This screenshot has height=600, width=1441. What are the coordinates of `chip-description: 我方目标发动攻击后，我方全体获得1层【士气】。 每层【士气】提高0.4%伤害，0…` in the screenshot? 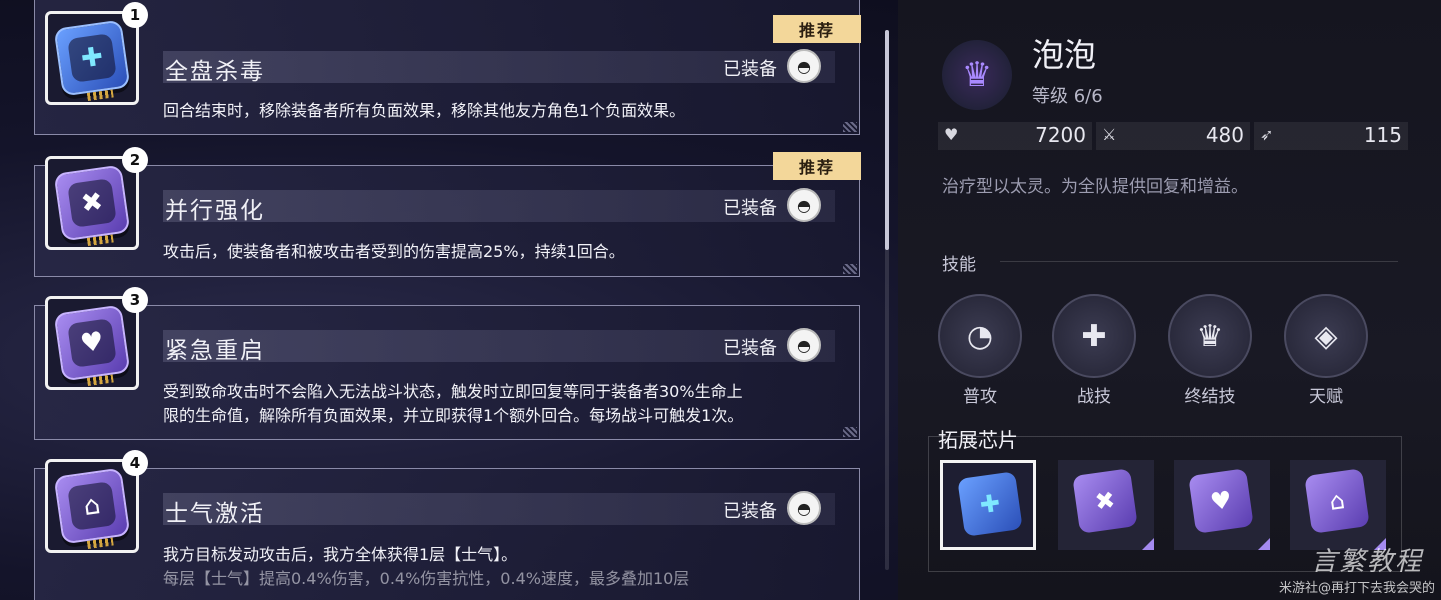 It's located at (426, 566).